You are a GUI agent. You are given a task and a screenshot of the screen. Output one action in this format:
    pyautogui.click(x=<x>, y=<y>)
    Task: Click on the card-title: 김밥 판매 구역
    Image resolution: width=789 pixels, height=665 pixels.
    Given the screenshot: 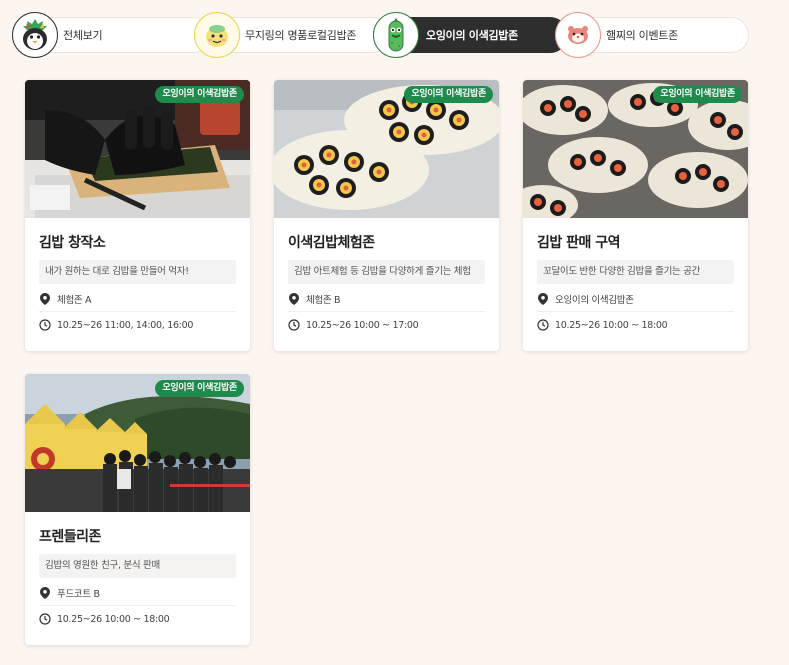 What is the action you would take?
    pyautogui.click(x=579, y=243)
    